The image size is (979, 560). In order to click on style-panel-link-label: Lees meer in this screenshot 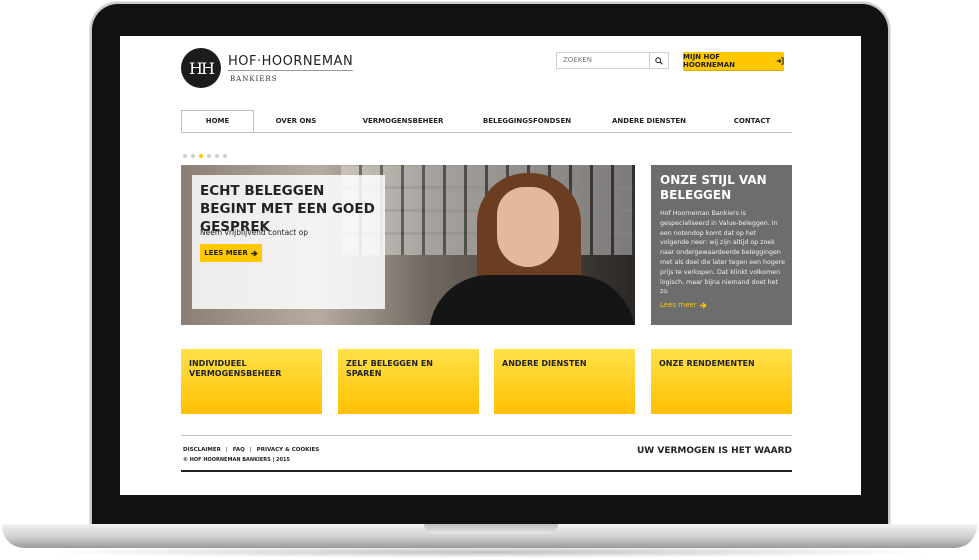, I will do `click(678, 305)`.